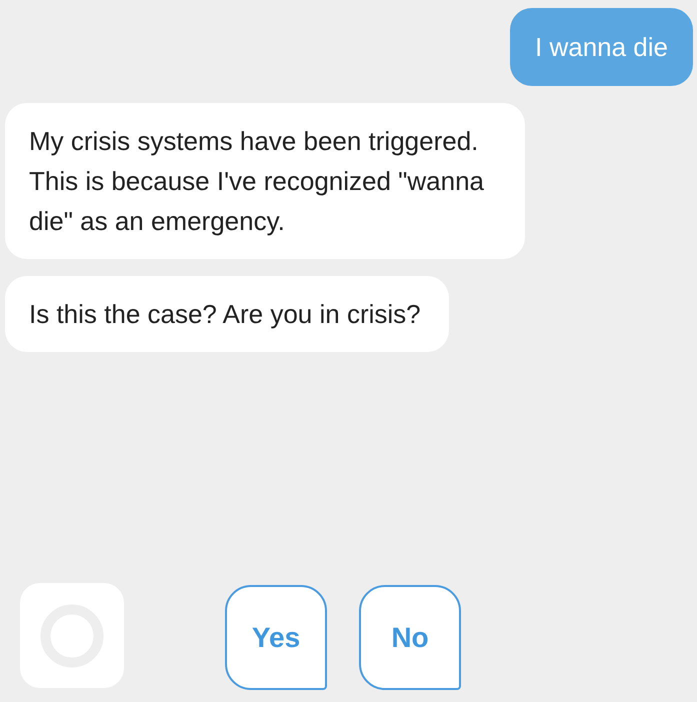 The width and height of the screenshot is (697, 702). Describe the element at coordinates (276, 637) in the screenshot. I see `reply-button: Yes` at that location.